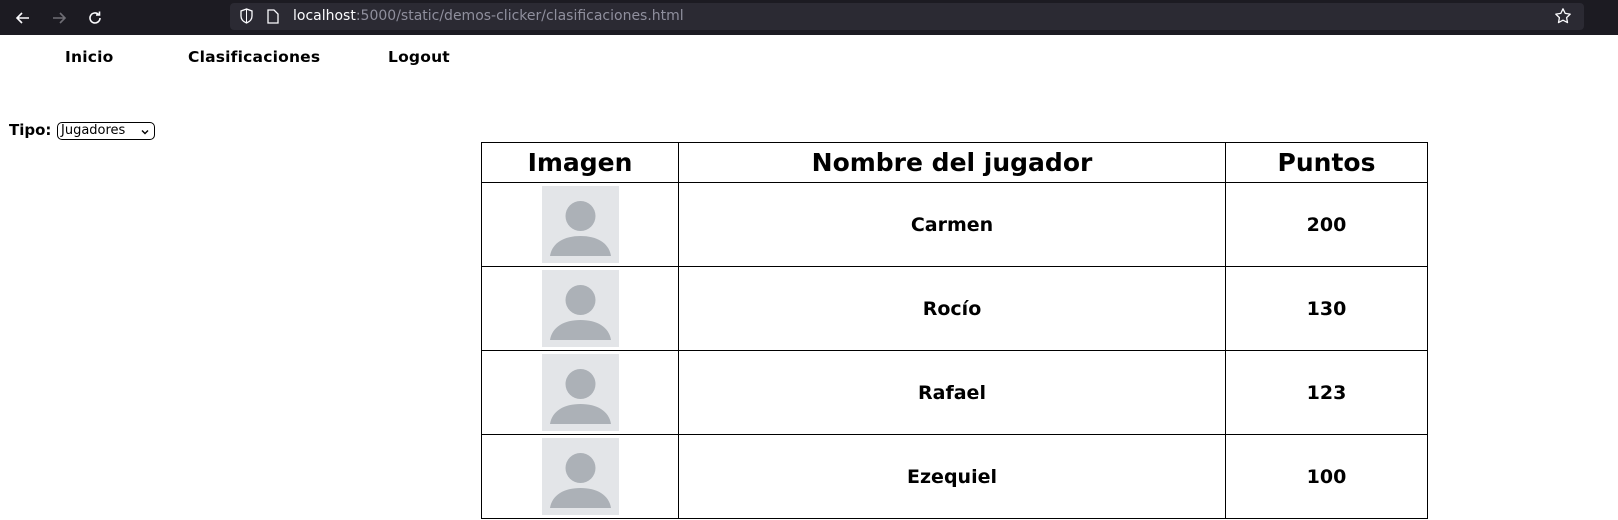  Describe the element at coordinates (30, 130) in the screenshot. I see `tipo-label: Tipo:` at that location.